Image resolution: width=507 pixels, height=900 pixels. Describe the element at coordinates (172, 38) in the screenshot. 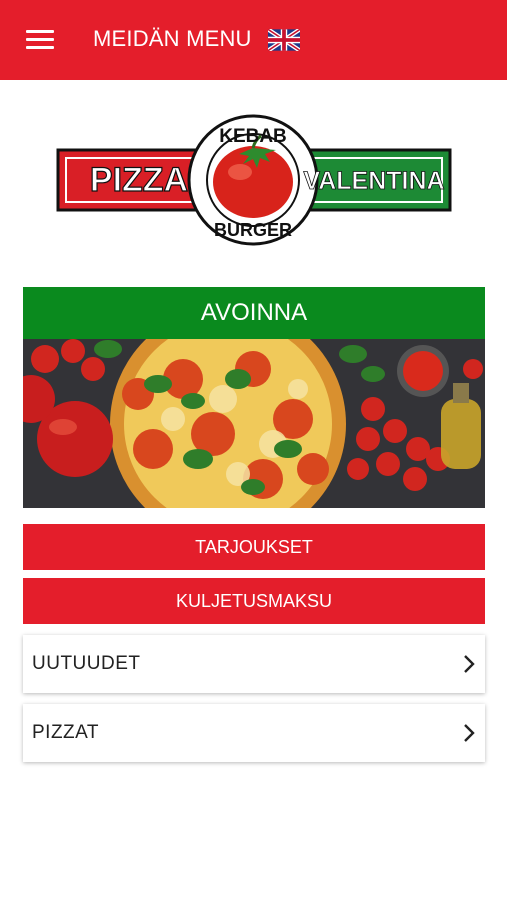

I see `page-title: MEIDÄN MENU` at that location.